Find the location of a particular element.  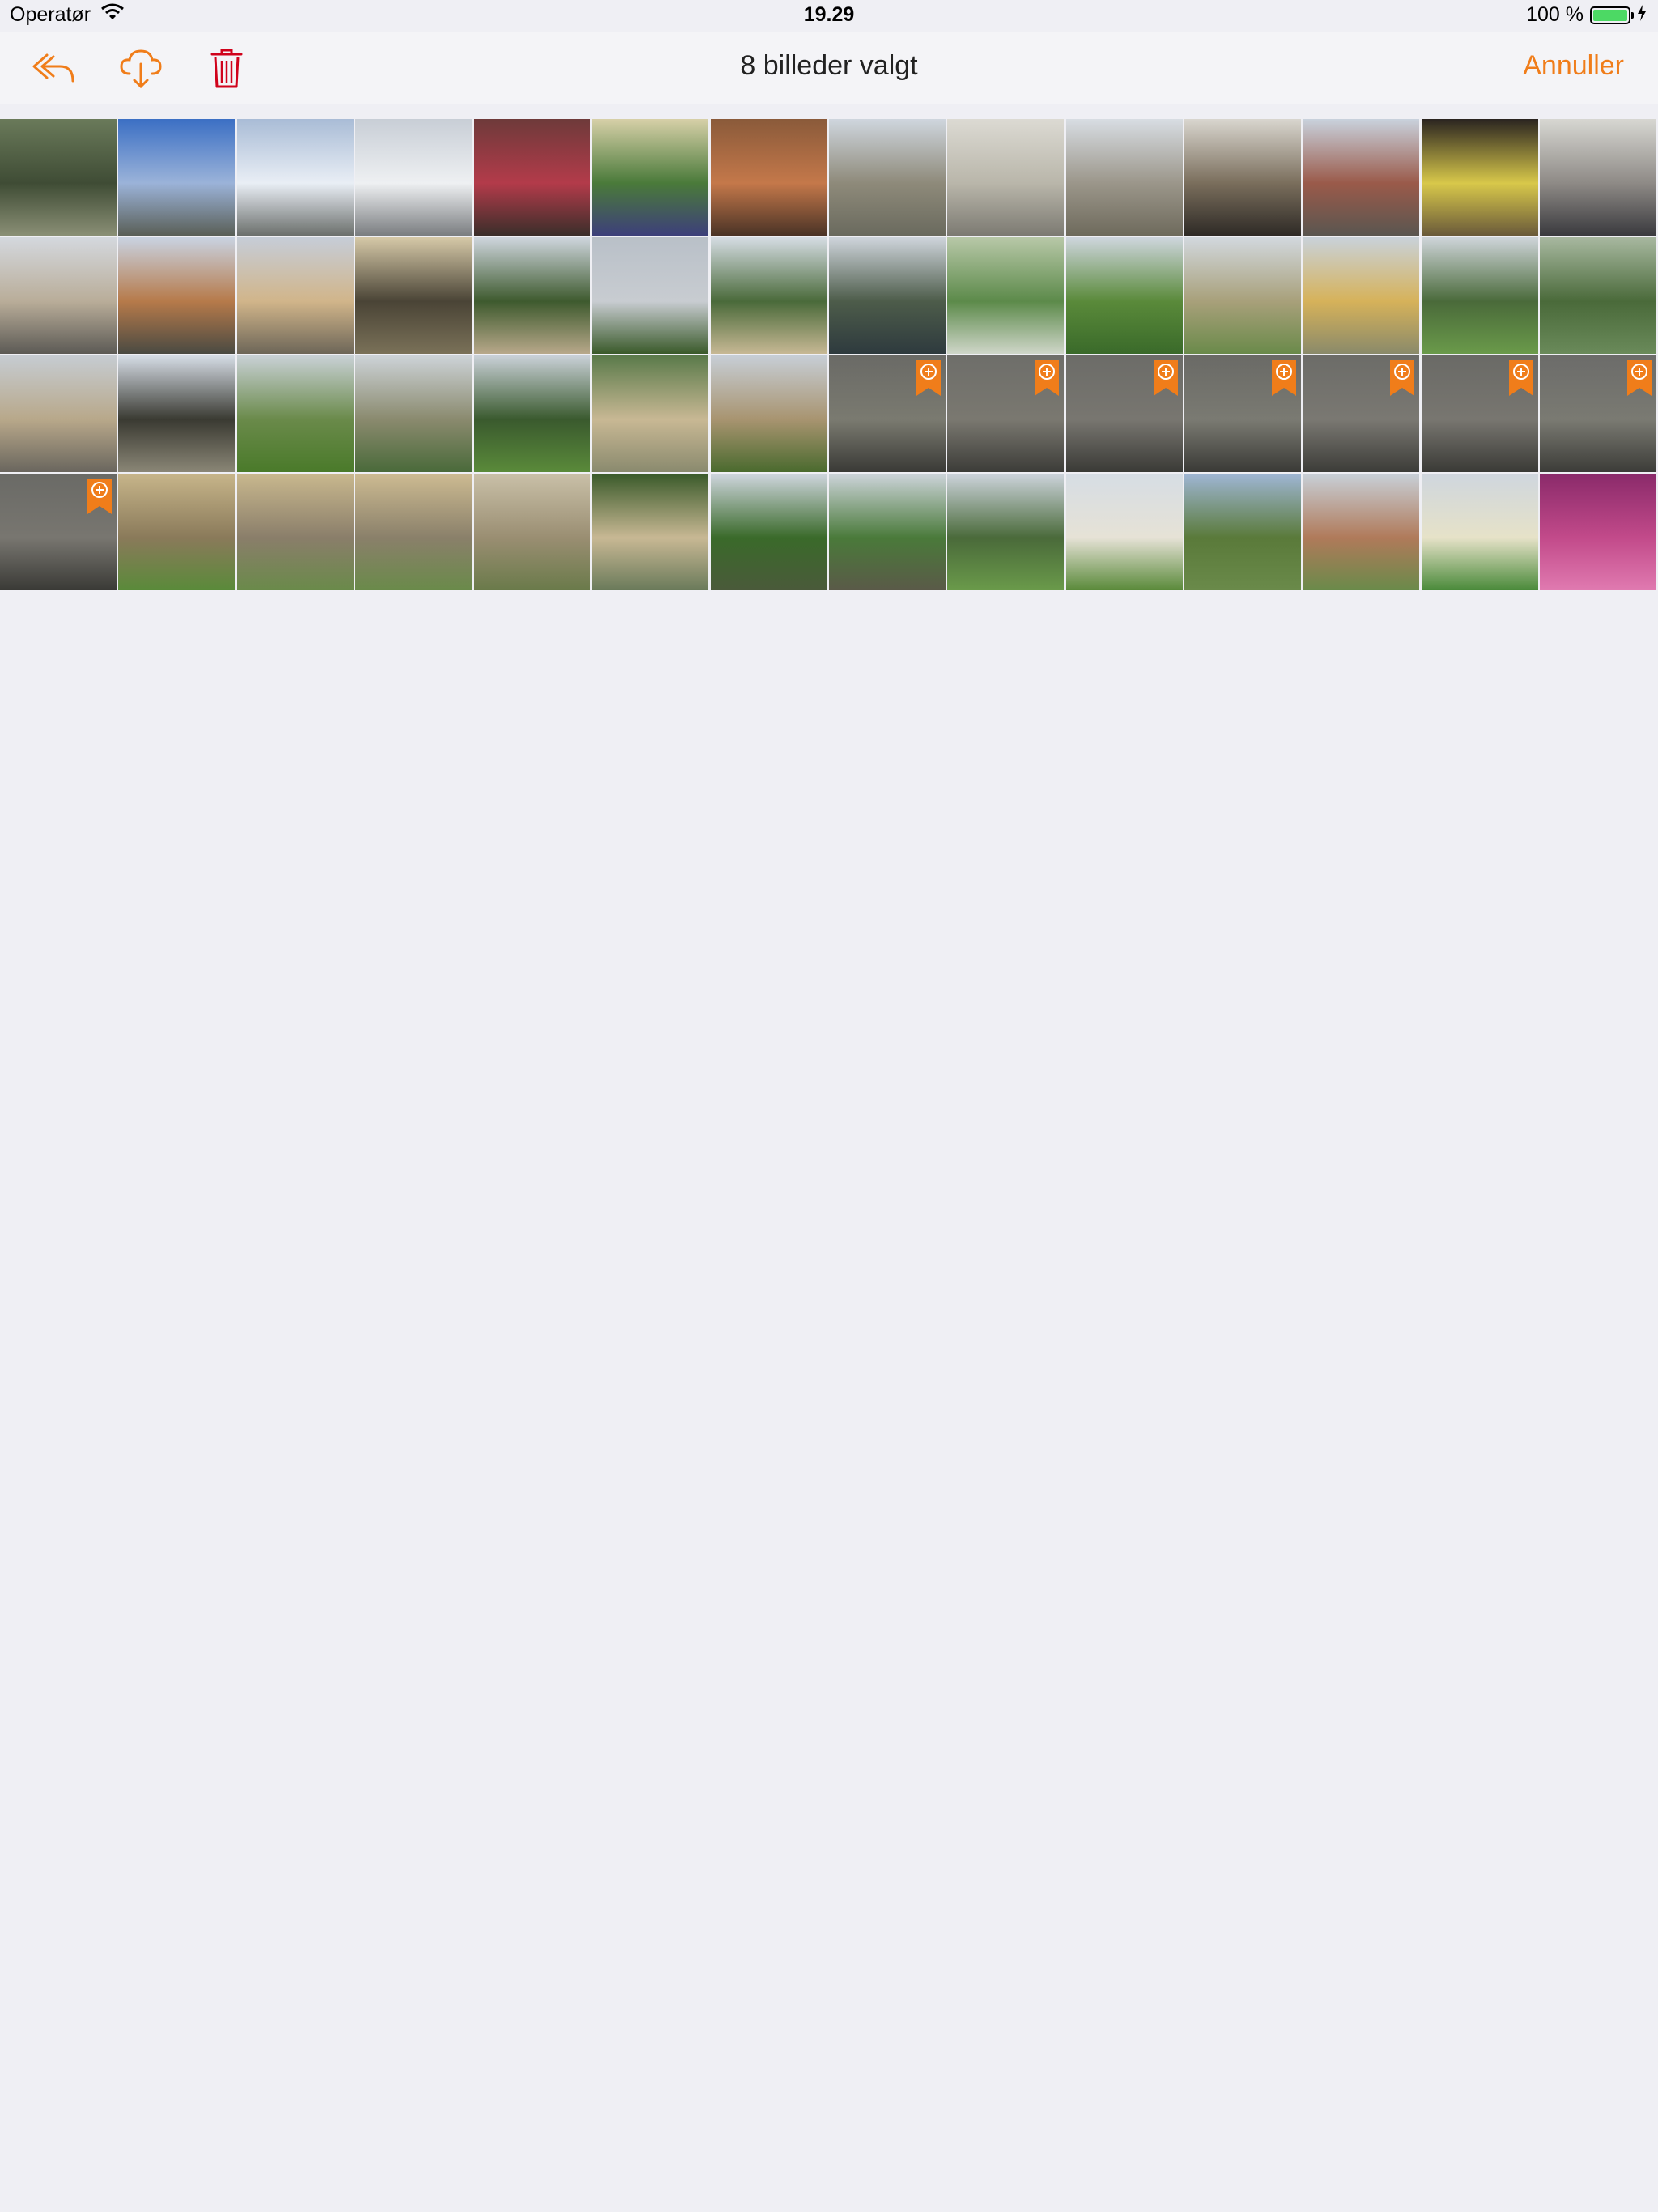

battery-percent: 100 % is located at coordinates (1555, 14).